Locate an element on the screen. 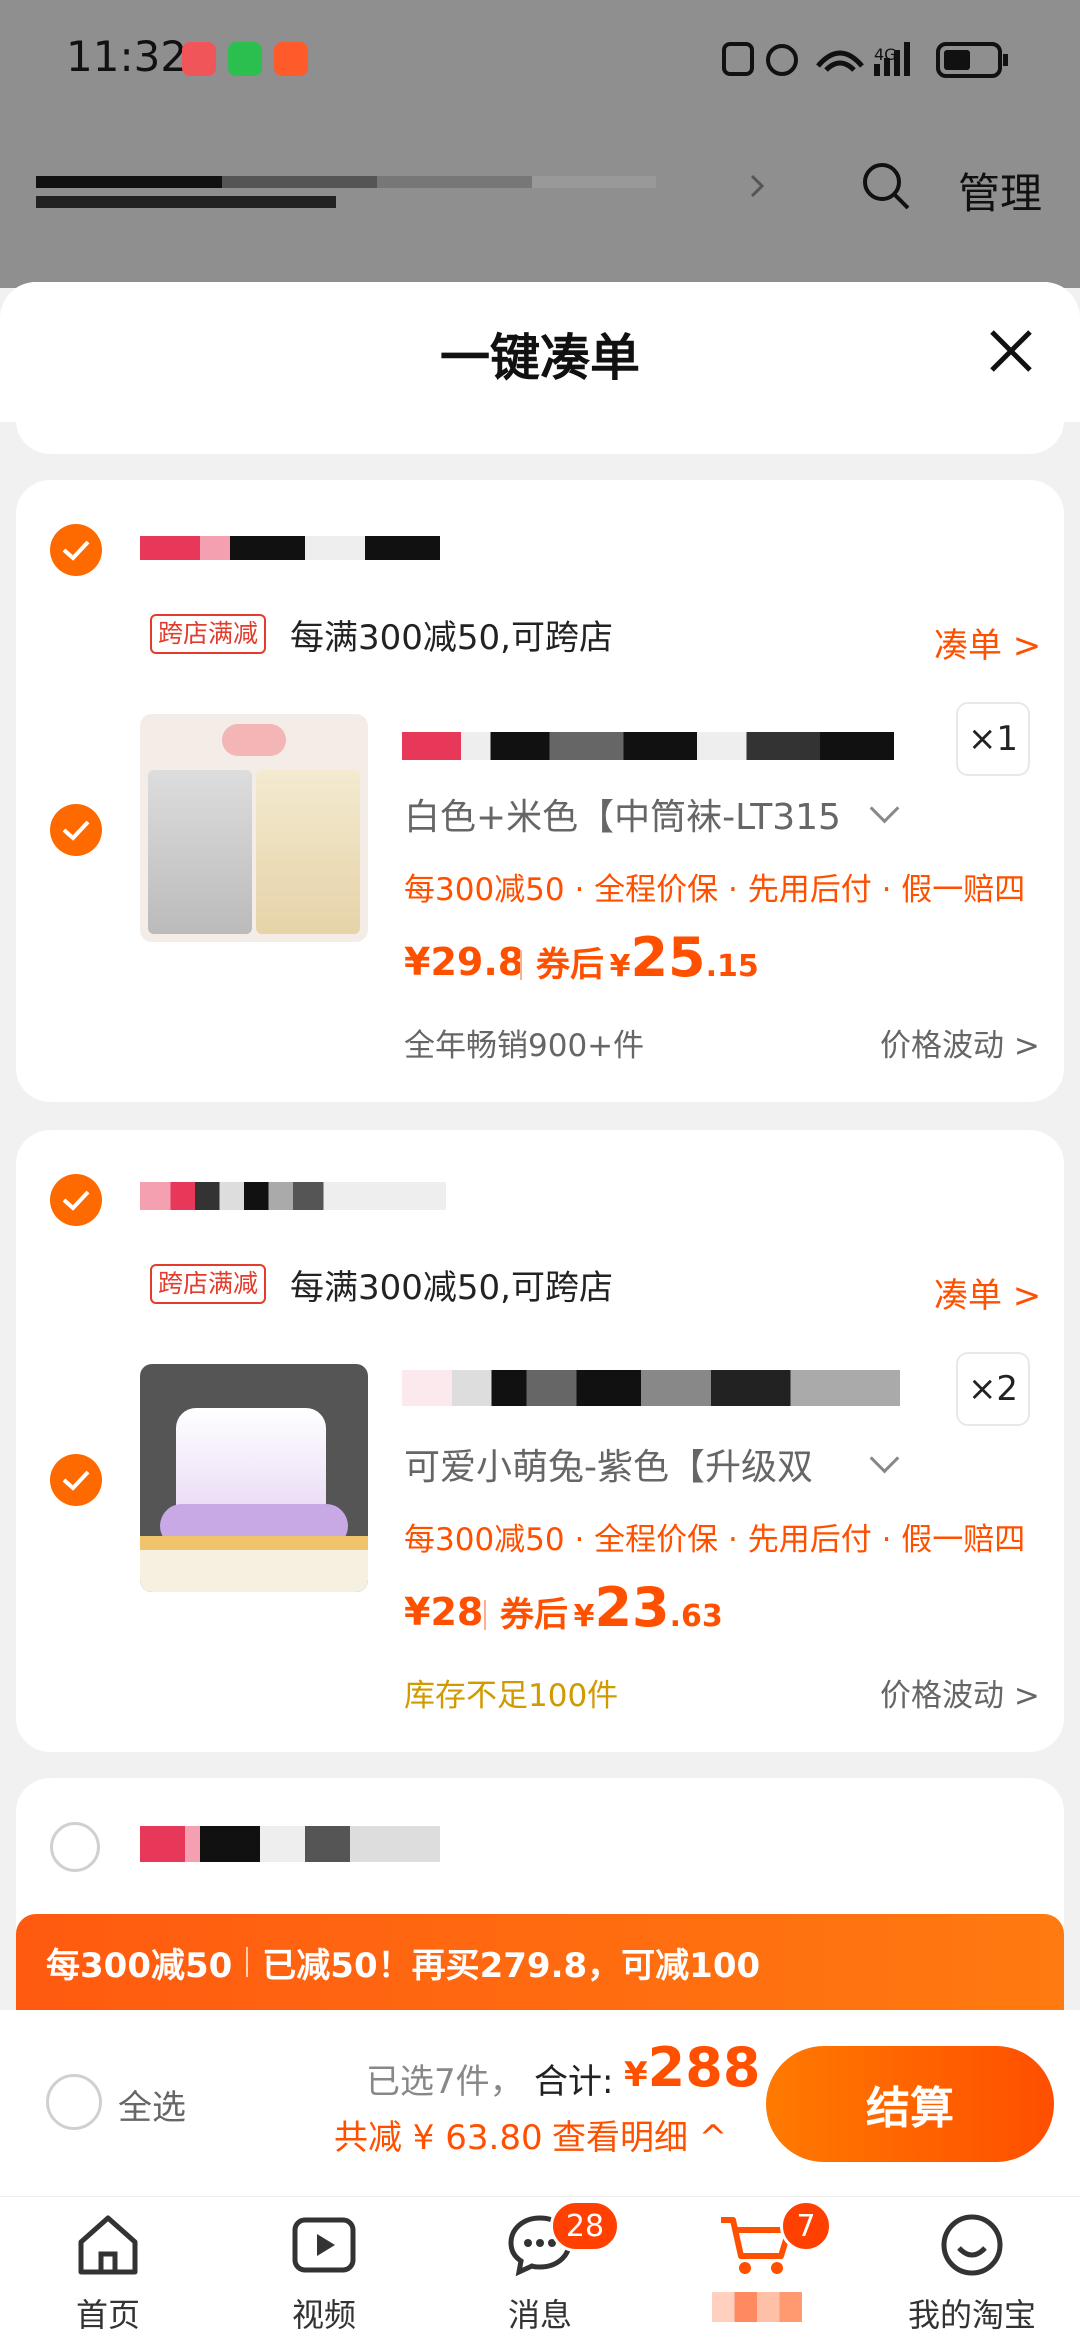  manage-button: 管理 is located at coordinates (1000, 190).